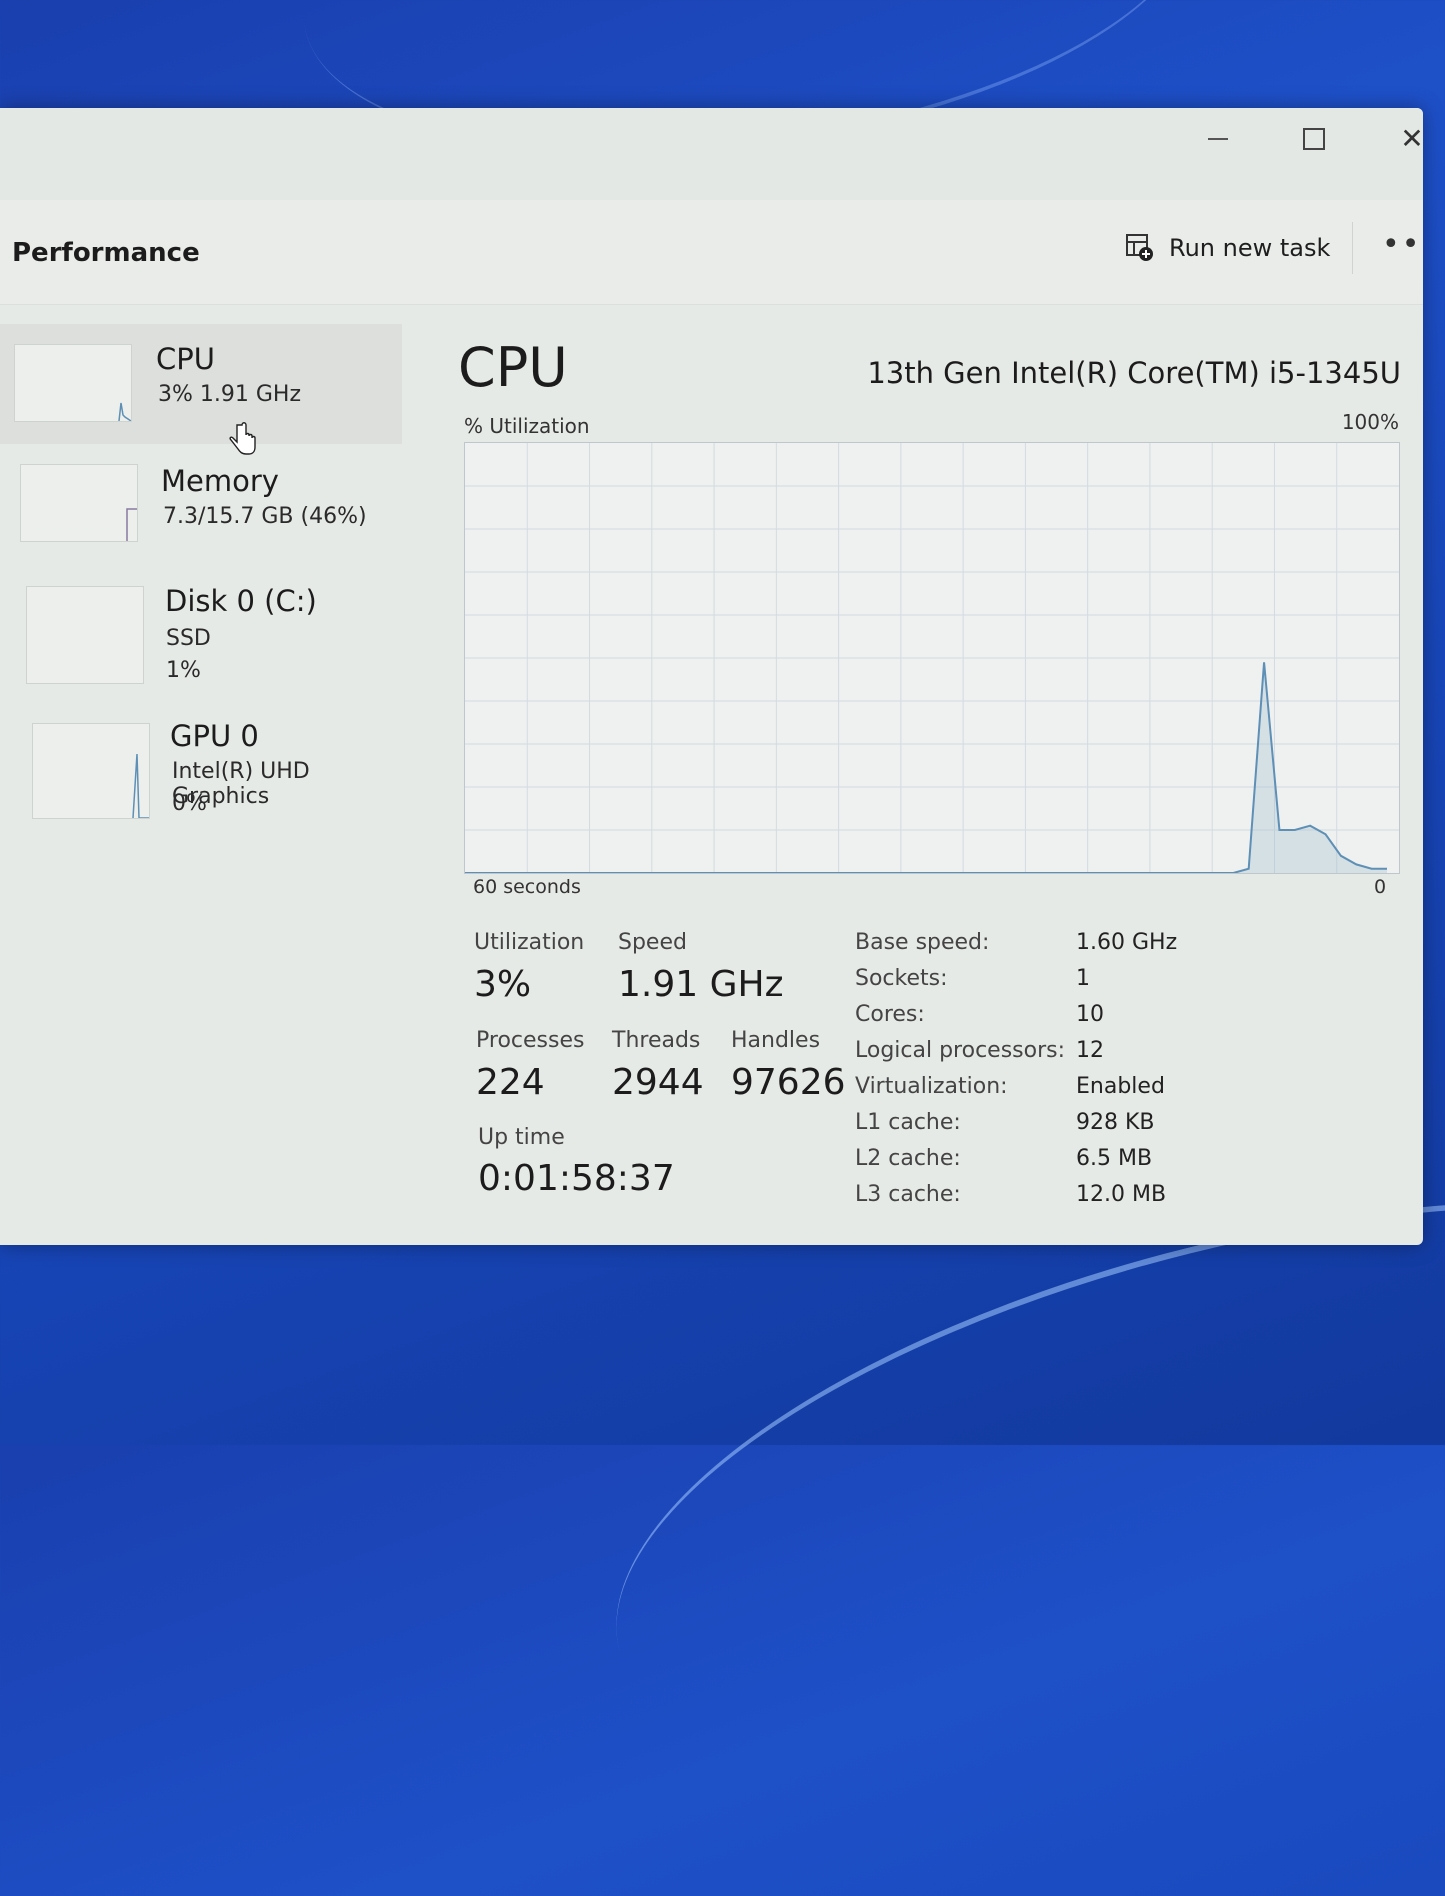 The image size is (1445, 1896). Describe the element at coordinates (652, 942) in the screenshot. I see `speed-label: Speed` at that location.